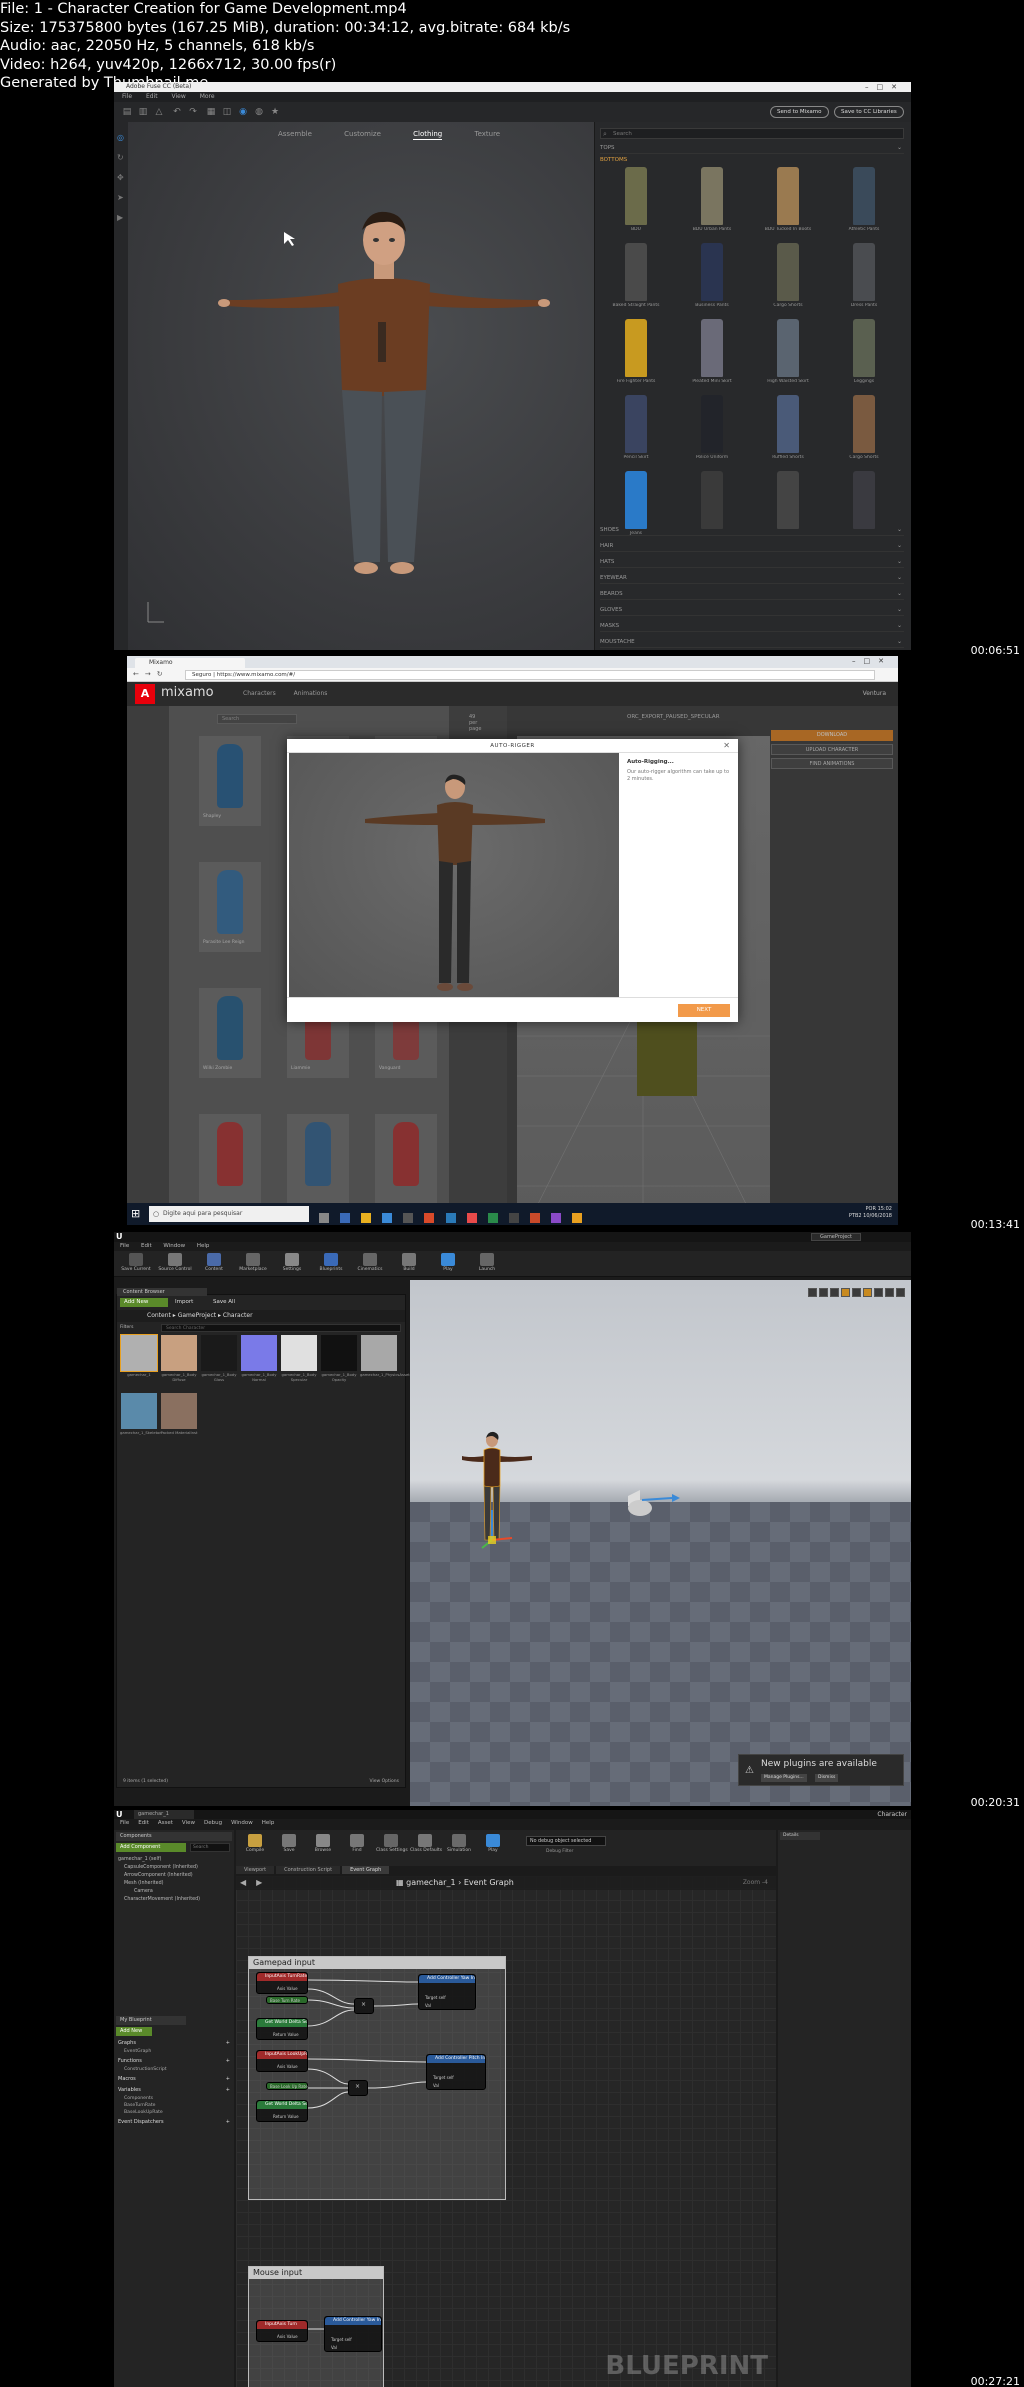 The height and width of the screenshot is (2387, 1024). What do you see at coordinates (311, 693) in the screenshot?
I see `nav-animations: Animations` at bounding box center [311, 693].